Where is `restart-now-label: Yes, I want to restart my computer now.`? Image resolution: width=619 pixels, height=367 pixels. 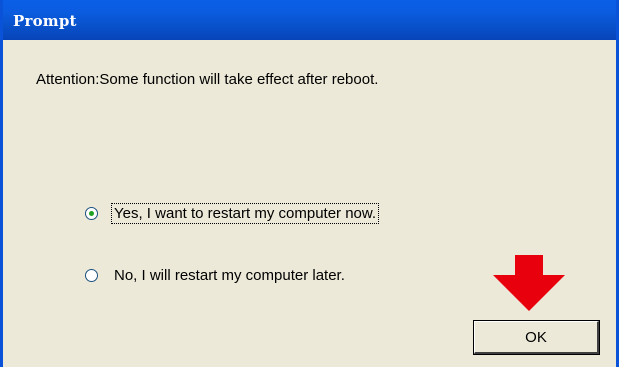
restart-now-label: Yes, I want to restart my computer now. is located at coordinates (245, 213).